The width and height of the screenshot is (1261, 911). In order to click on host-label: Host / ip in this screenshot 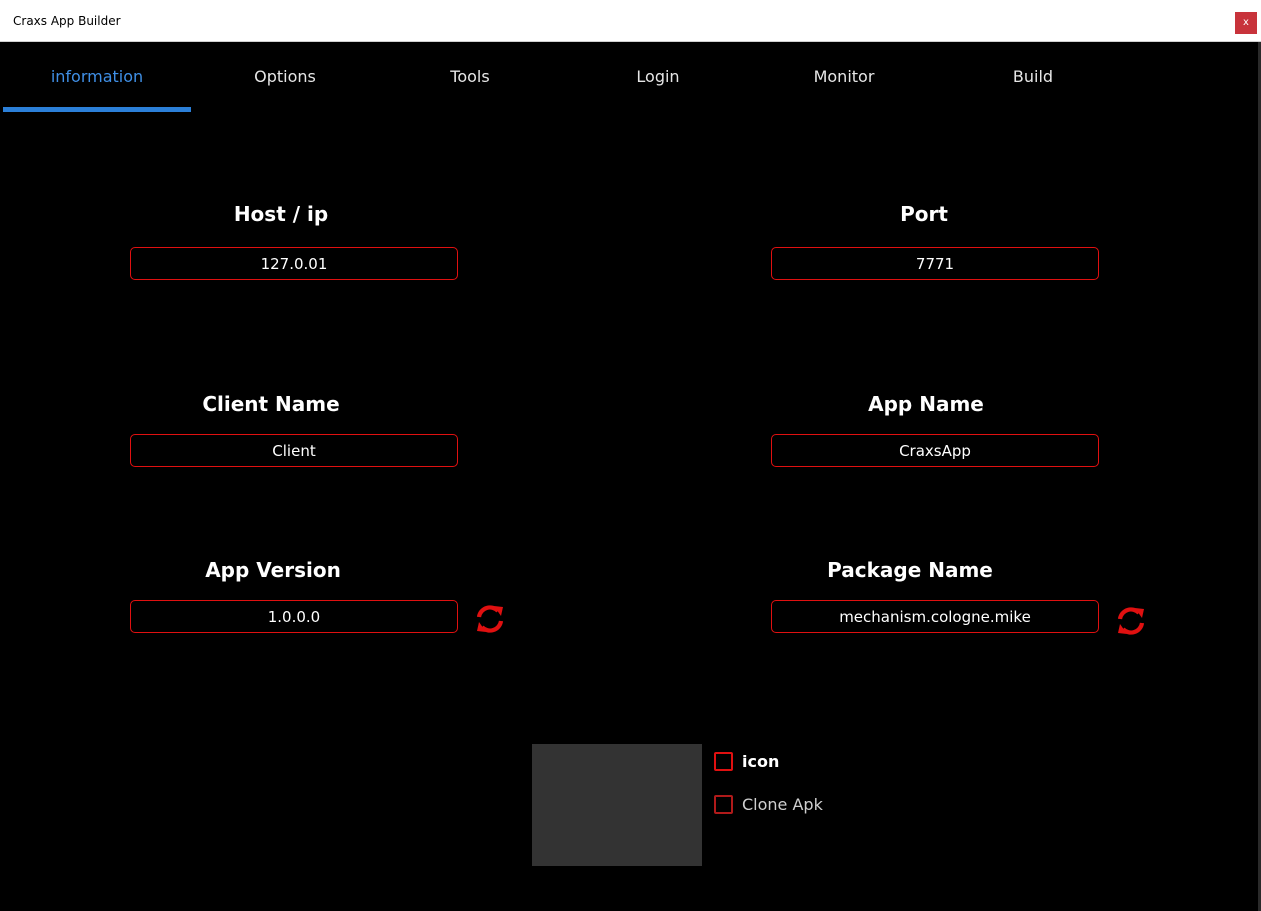, I will do `click(281, 214)`.